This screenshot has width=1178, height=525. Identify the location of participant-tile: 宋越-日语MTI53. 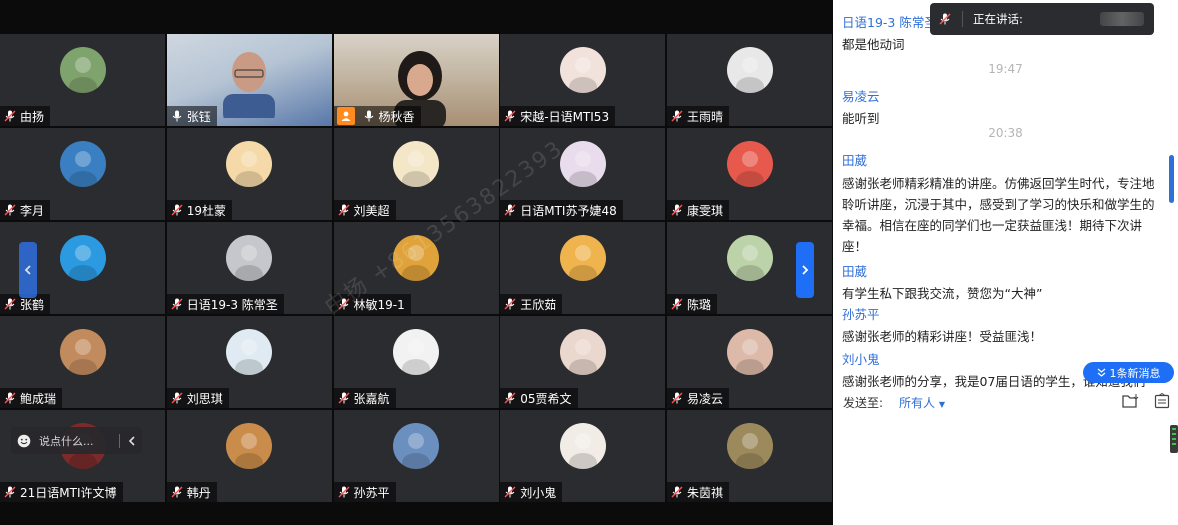
(583, 80).